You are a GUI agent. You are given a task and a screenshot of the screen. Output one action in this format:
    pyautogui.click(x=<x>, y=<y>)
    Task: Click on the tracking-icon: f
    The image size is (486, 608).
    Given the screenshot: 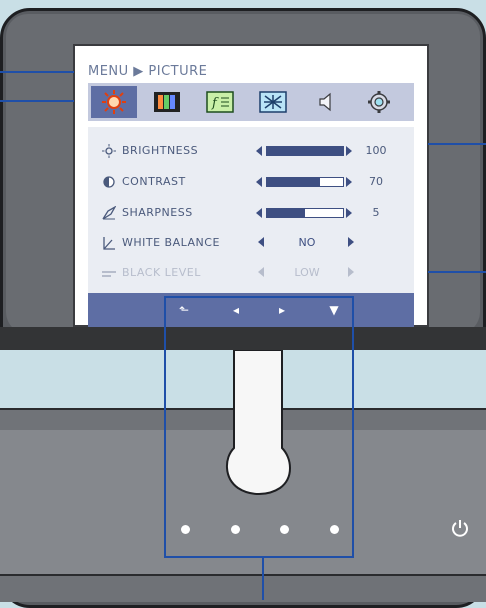 What is the action you would take?
    pyautogui.click(x=220, y=102)
    